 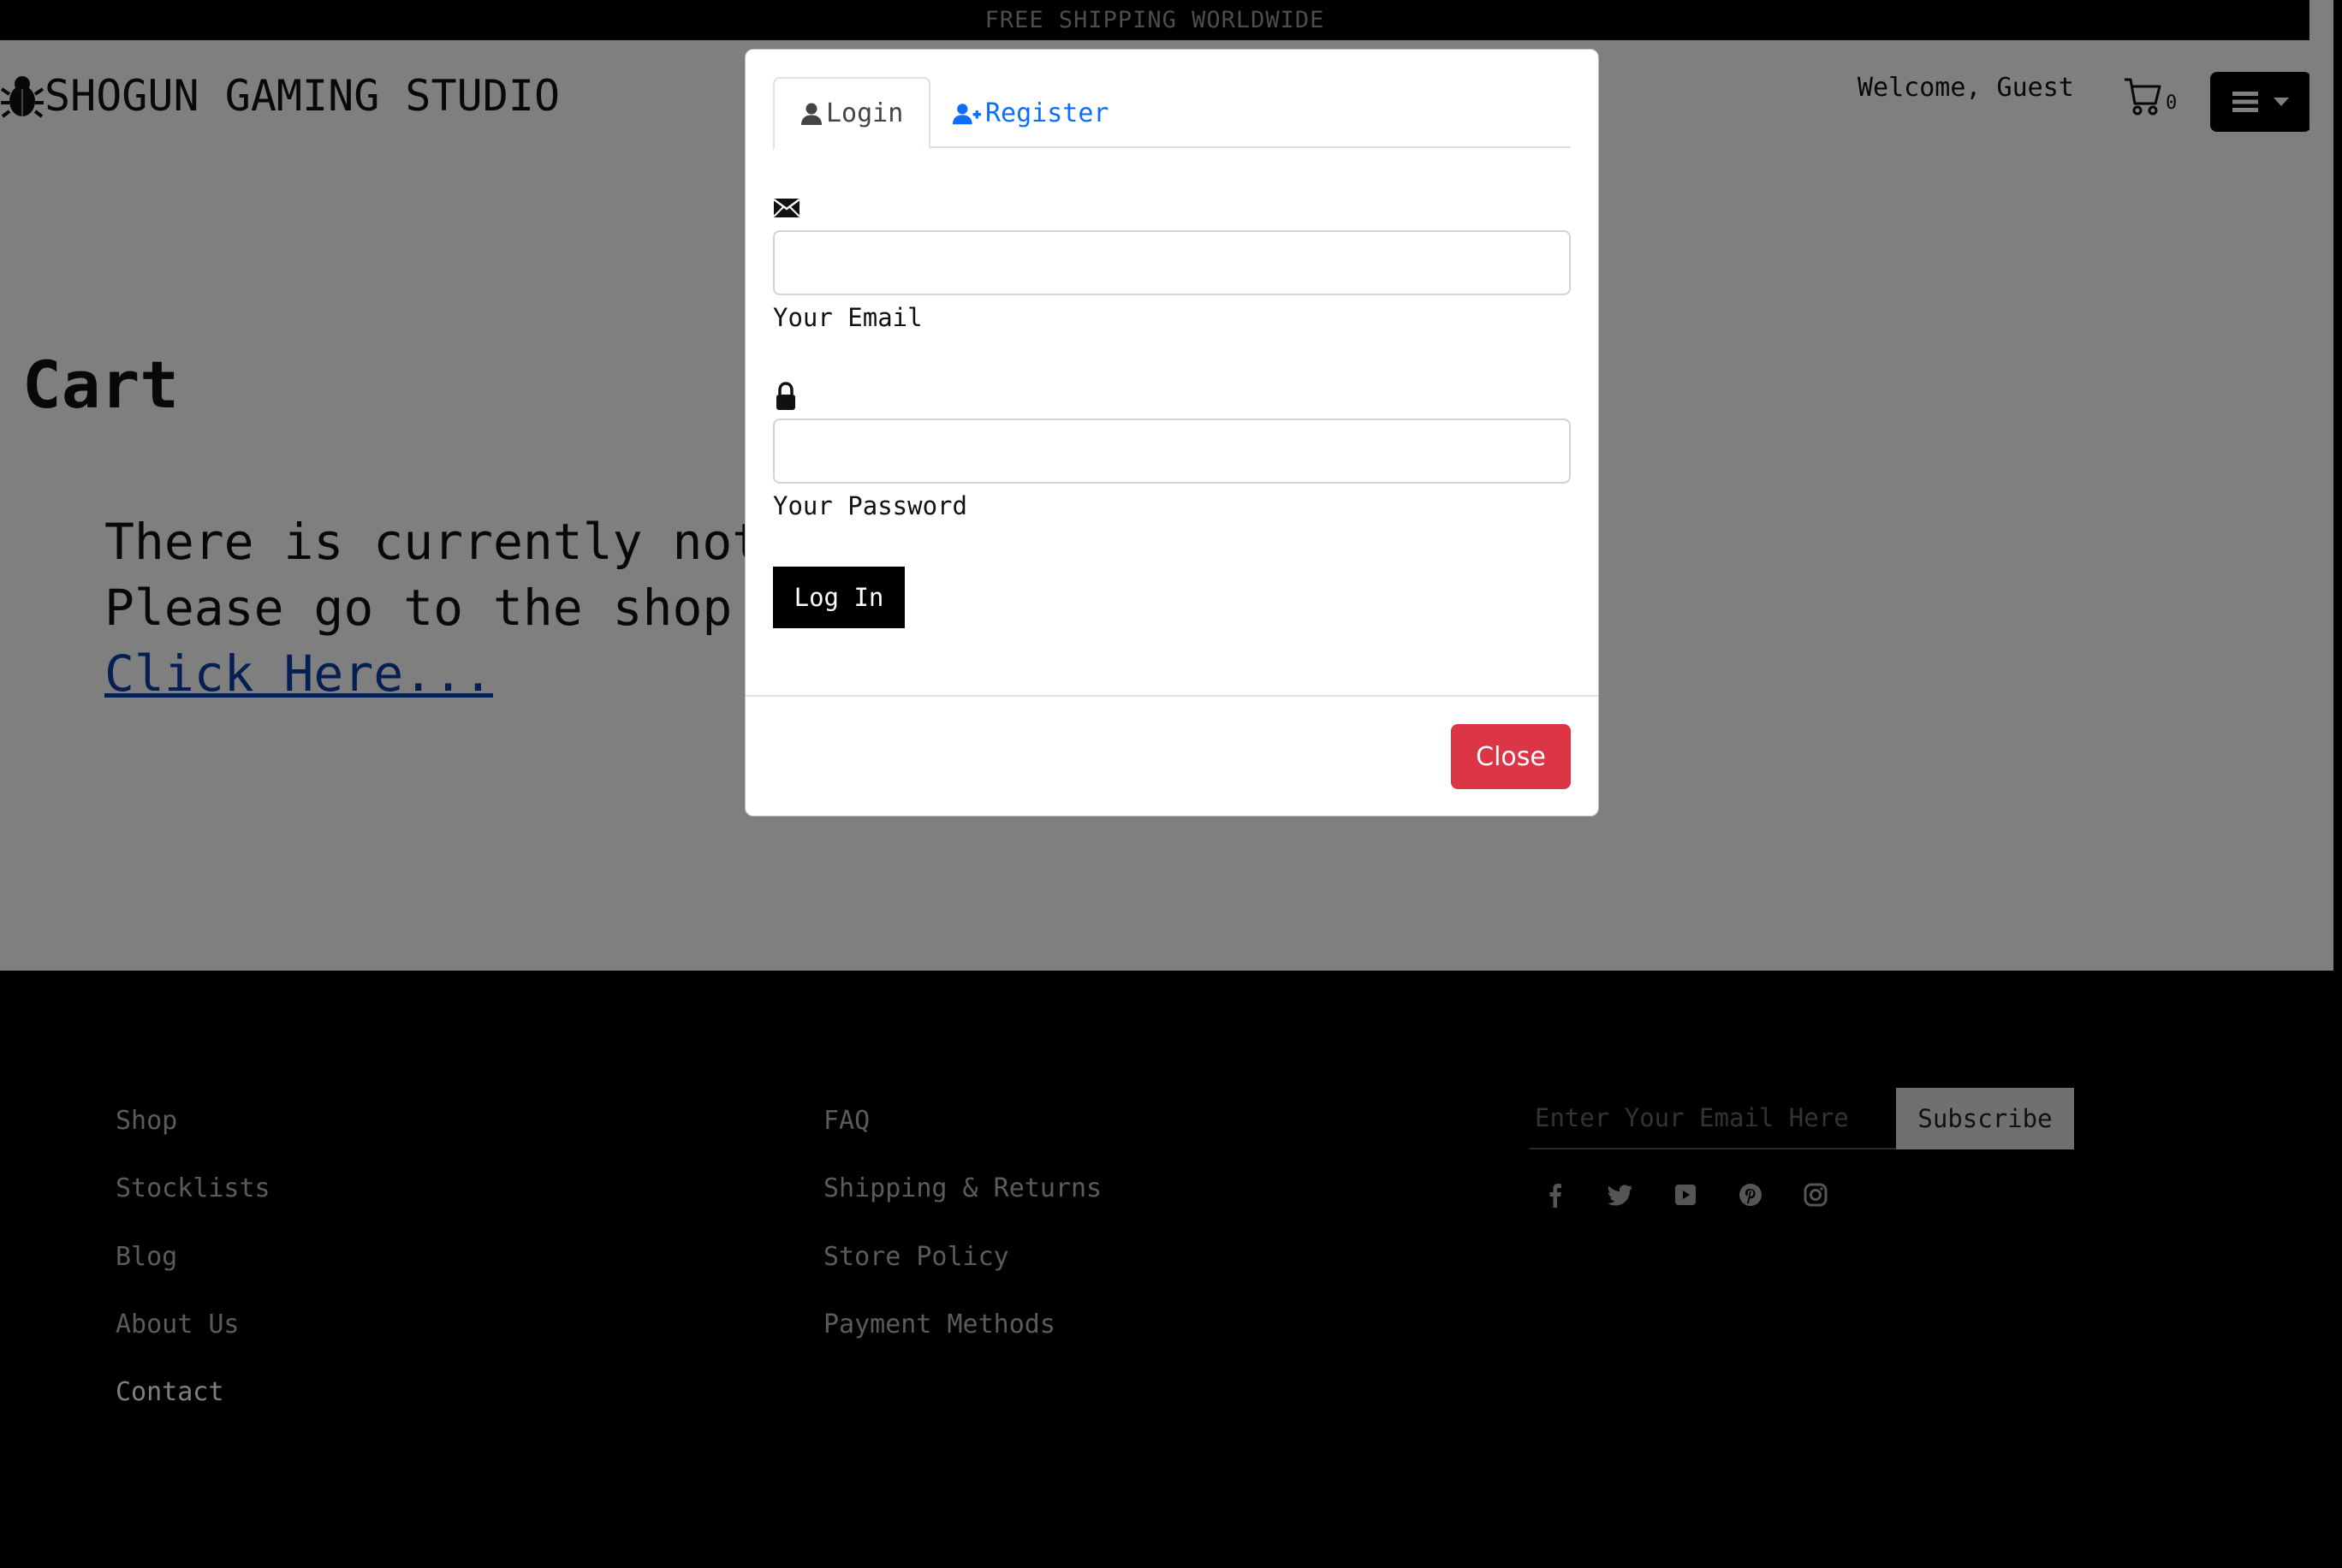 I want to click on envelope-icon, so click(x=786, y=207).